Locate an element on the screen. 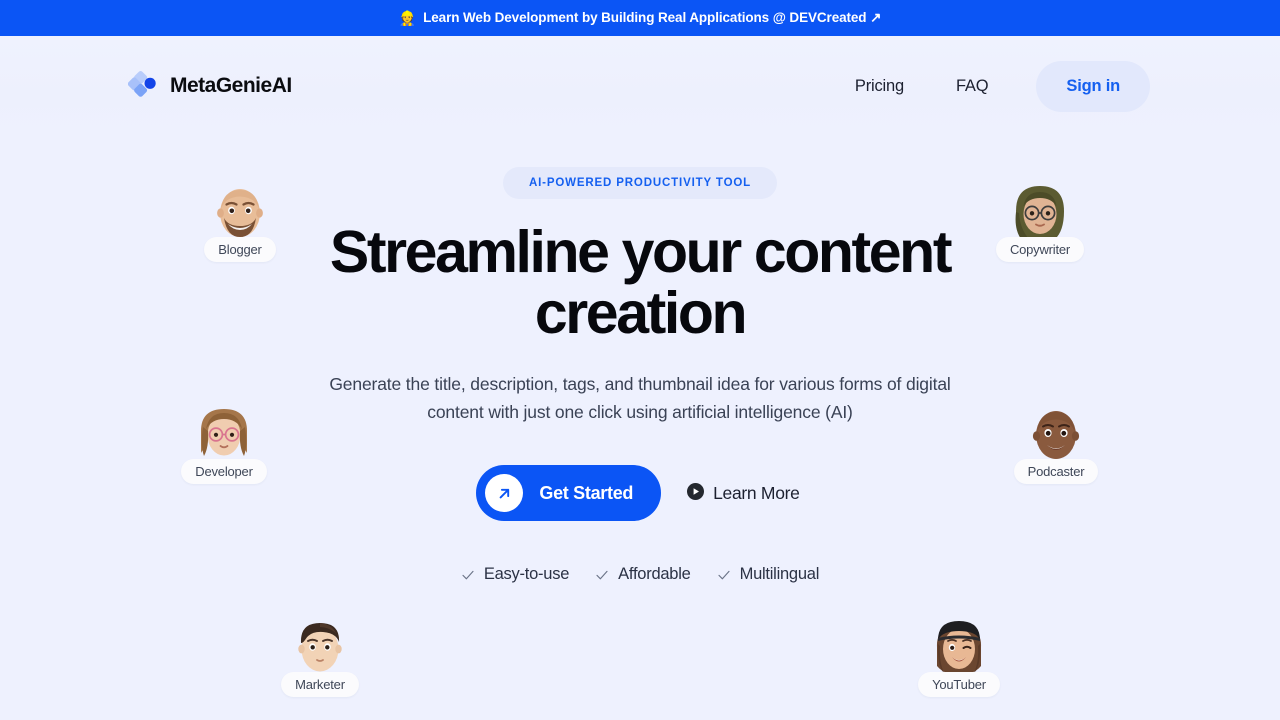  feature-item: Multilingual is located at coordinates (768, 574).